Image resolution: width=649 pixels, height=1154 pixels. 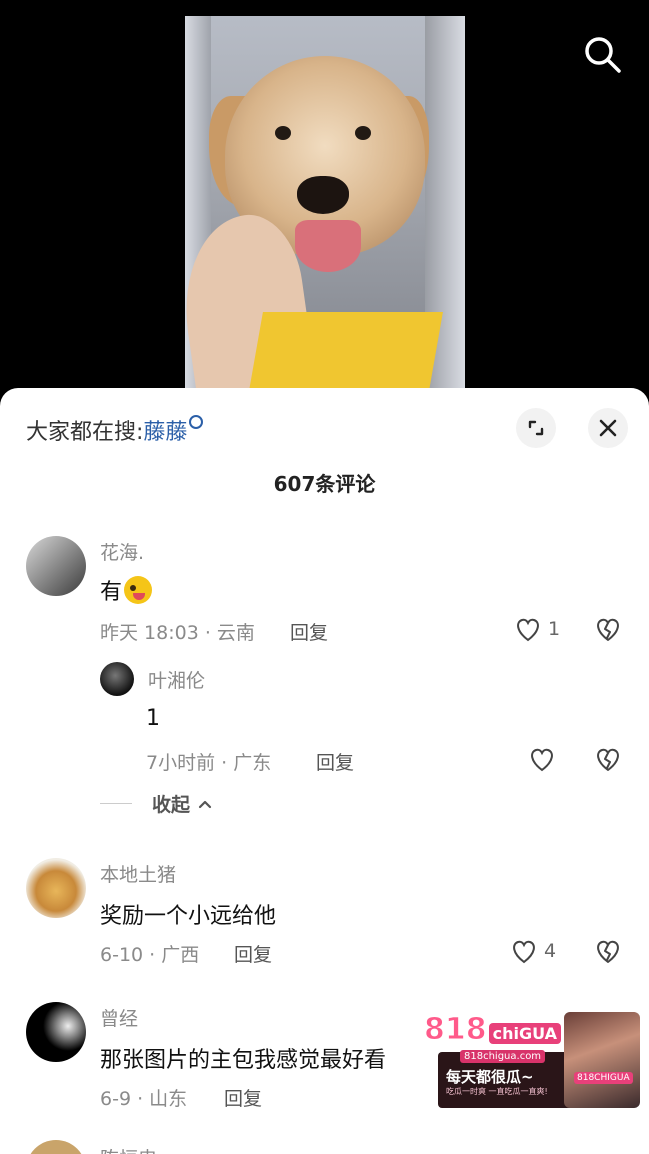 What do you see at coordinates (324, 484) in the screenshot?
I see `comment-count: 607条评论` at bounding box center [324, 484].